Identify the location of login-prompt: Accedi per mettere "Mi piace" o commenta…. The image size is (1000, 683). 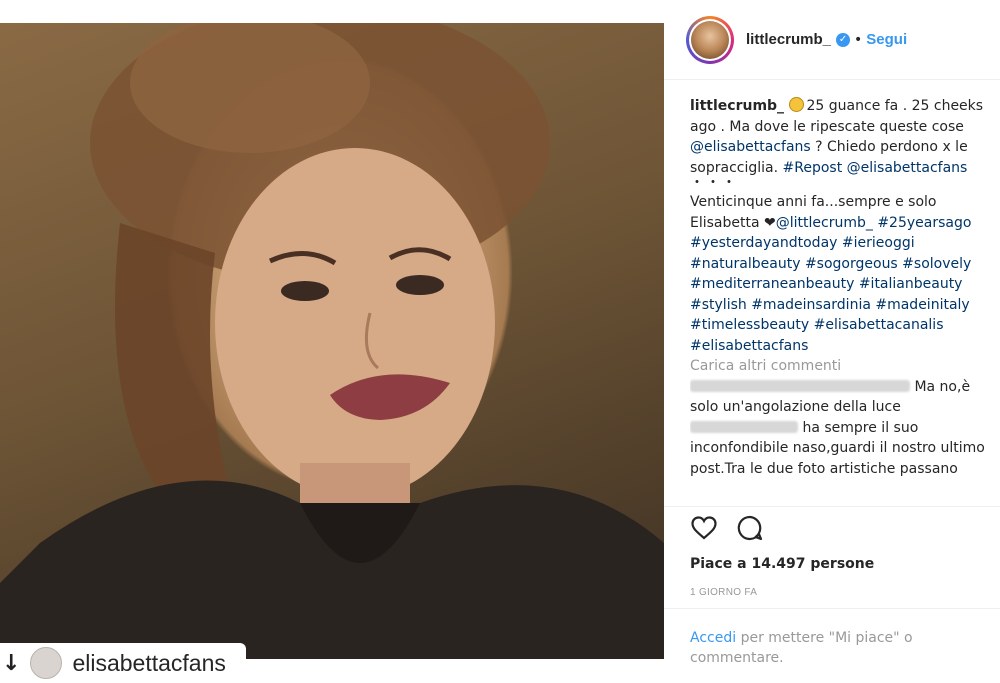
(835, 648).